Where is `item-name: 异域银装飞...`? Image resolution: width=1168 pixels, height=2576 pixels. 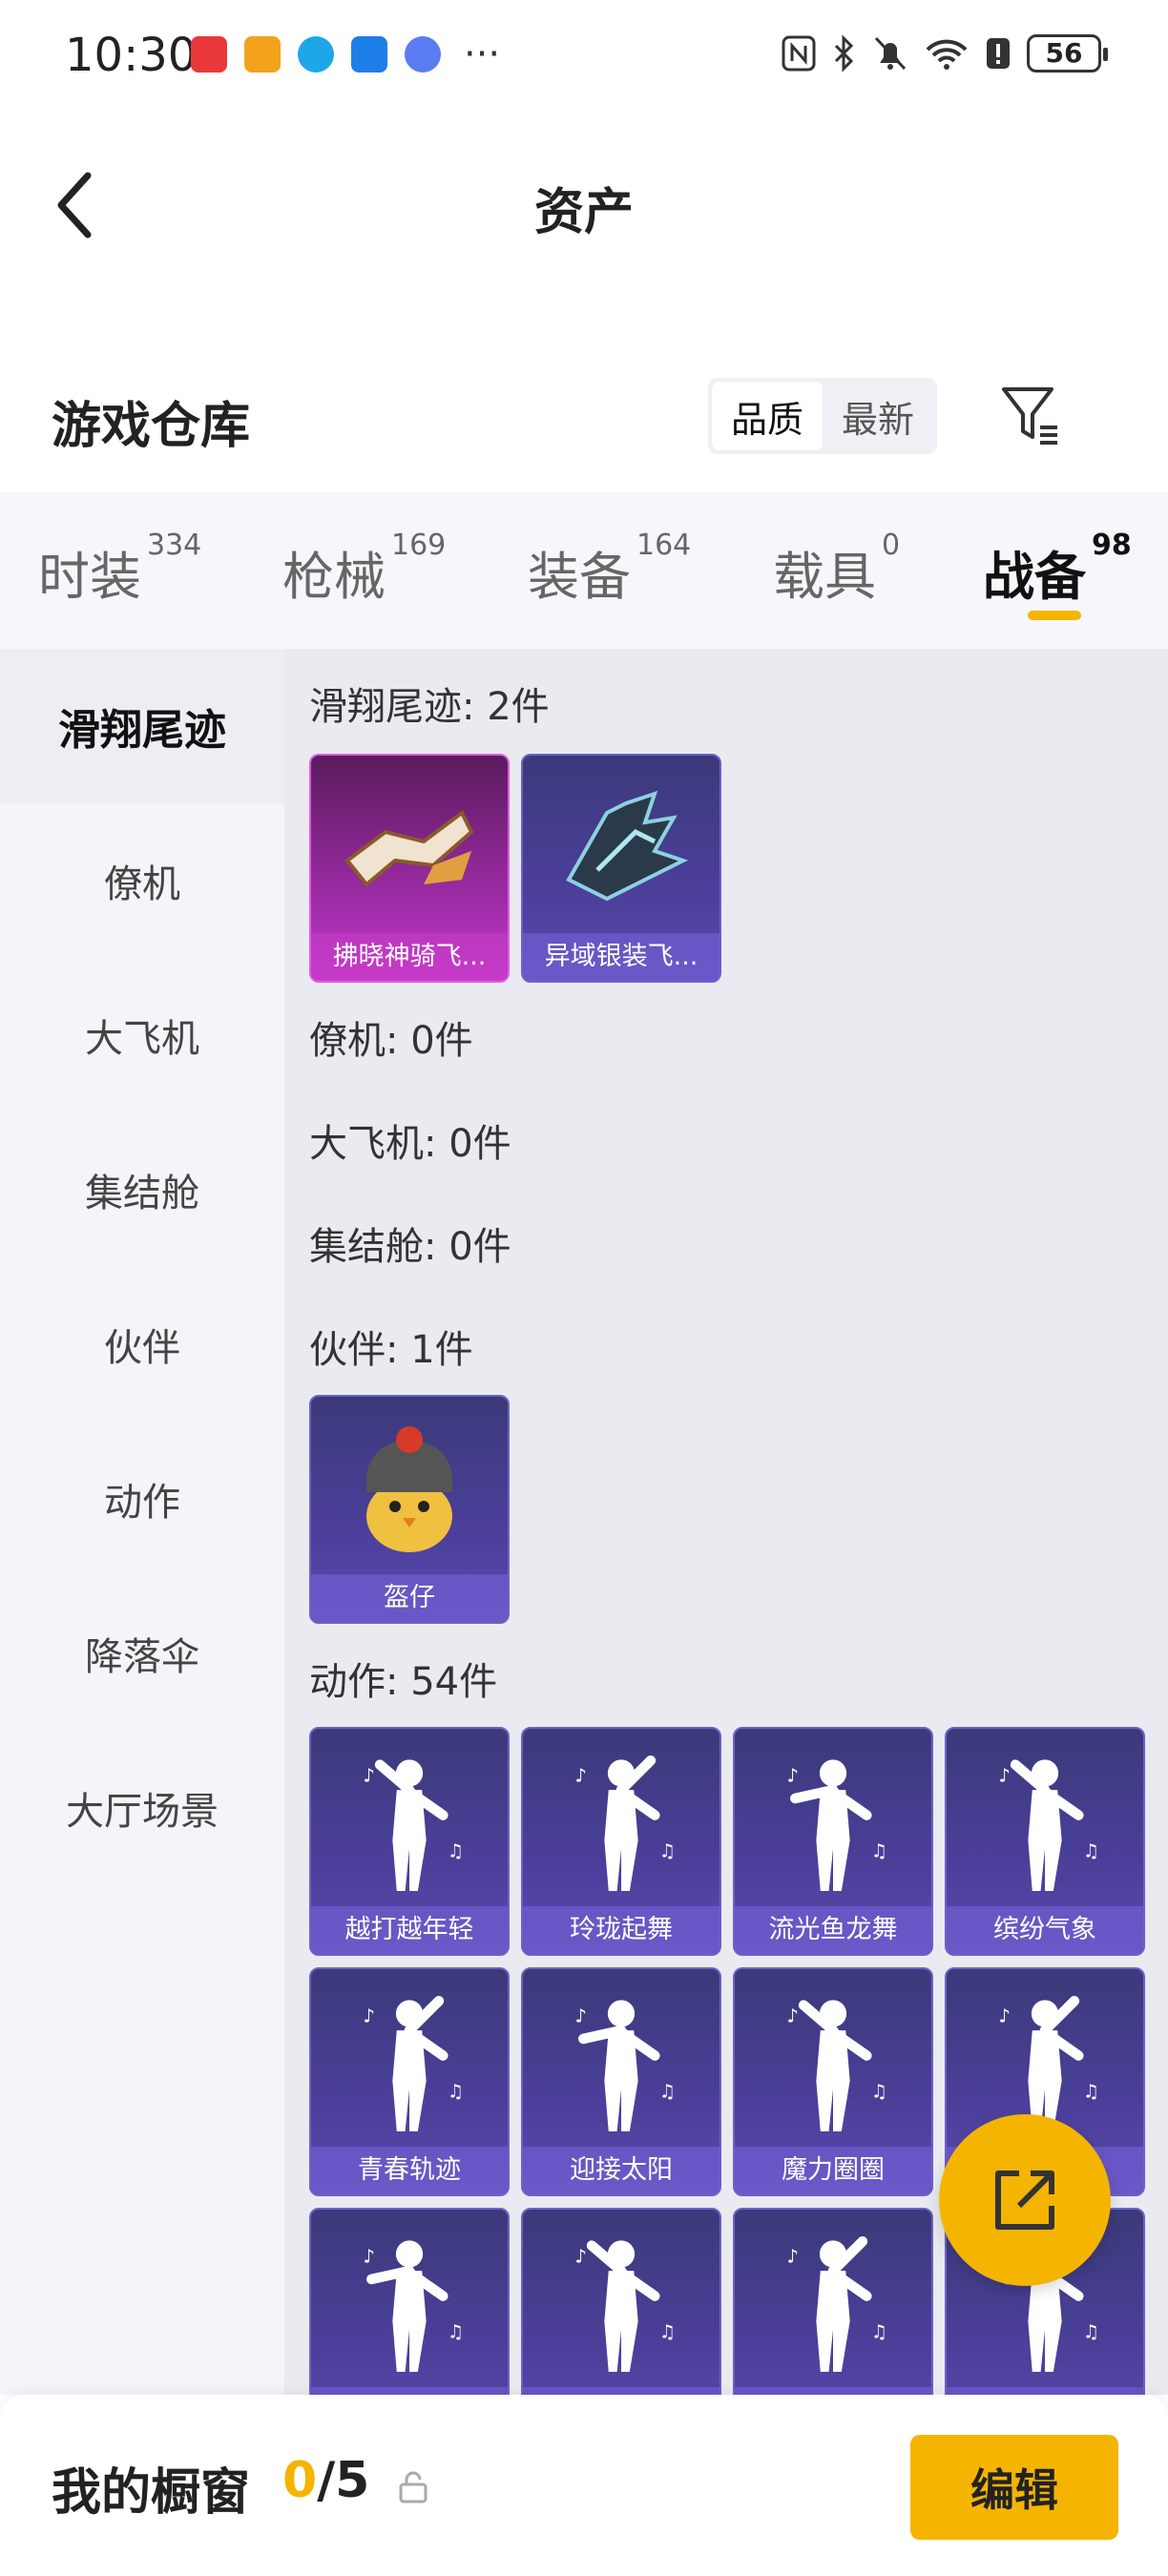
item-name: 异域银装飞... is located at coordinates (621, 957).